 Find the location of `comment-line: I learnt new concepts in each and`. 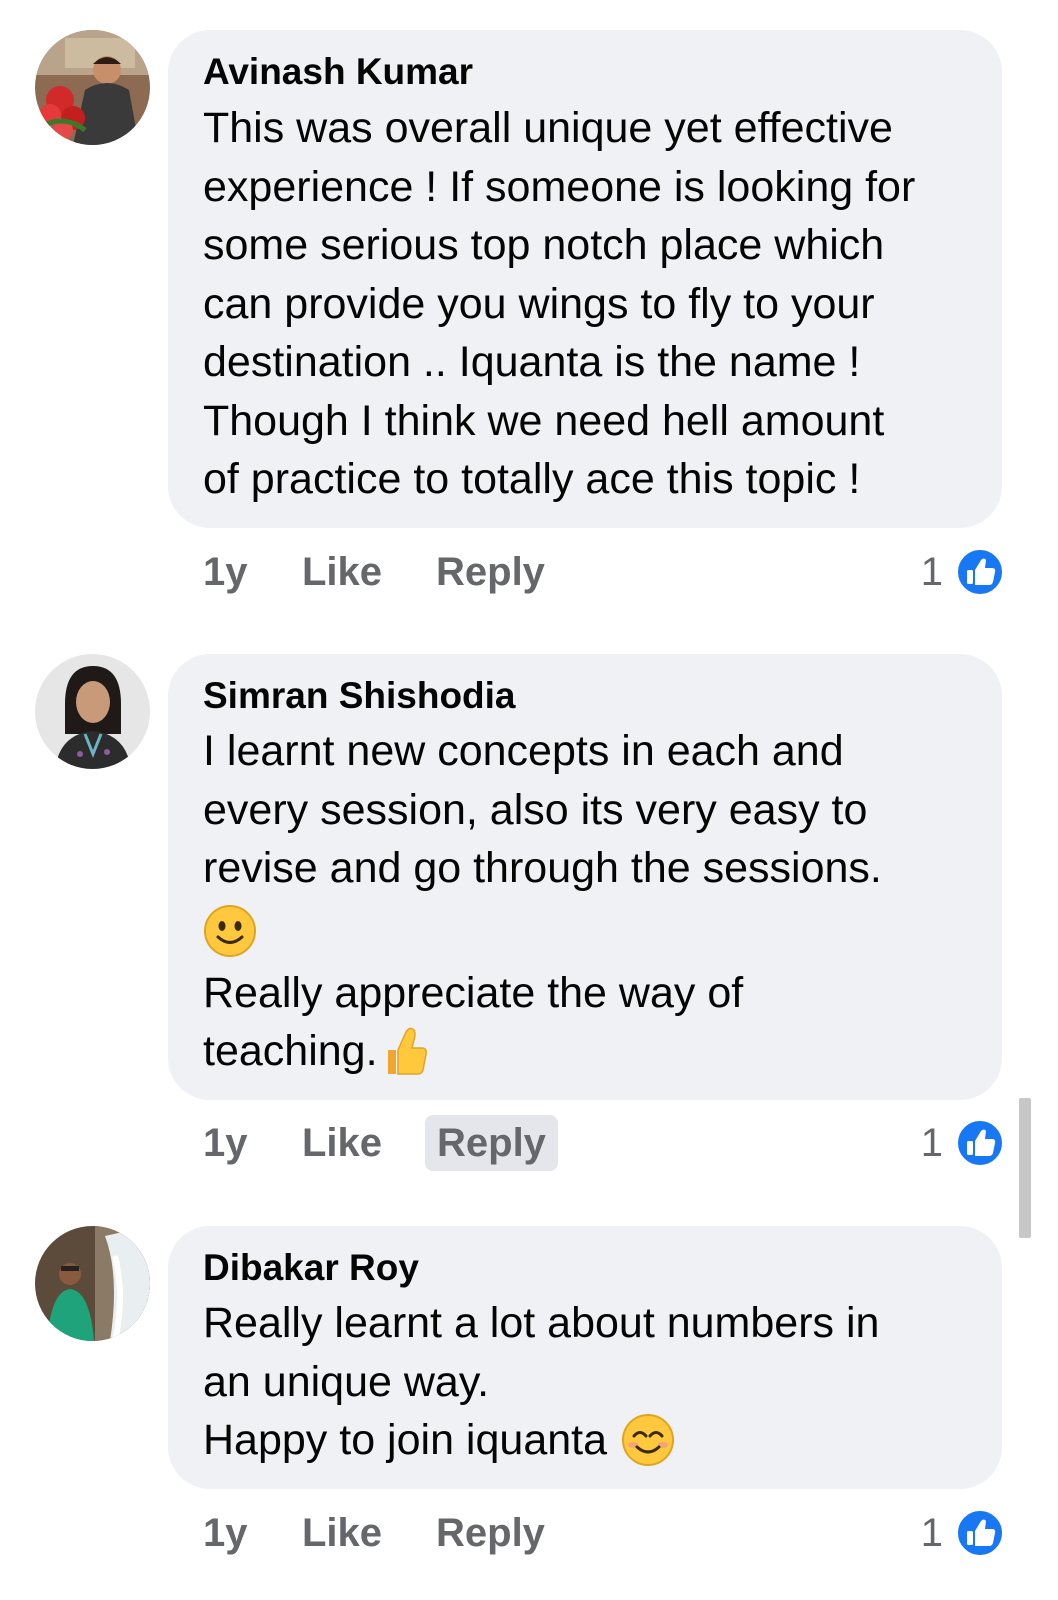

comment-line: I learnt new concepts in each and is located at coordinates (523, 751).